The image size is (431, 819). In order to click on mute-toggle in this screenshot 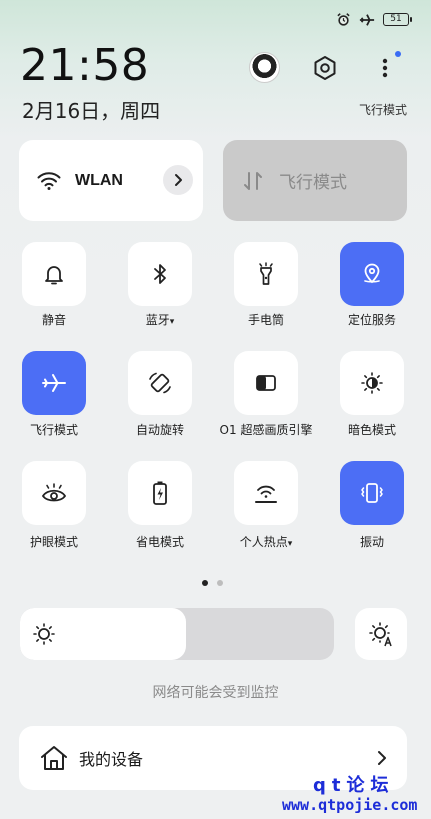, I will do `click(54, 274)`.